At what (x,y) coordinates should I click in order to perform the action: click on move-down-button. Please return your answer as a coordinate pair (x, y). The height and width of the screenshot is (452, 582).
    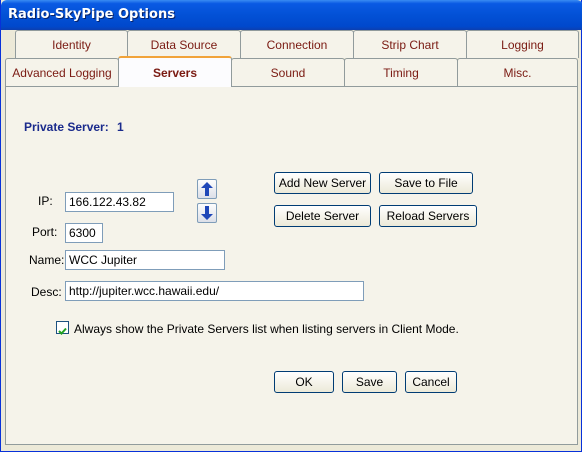
    Looking at the image, I should click on (207, 213).